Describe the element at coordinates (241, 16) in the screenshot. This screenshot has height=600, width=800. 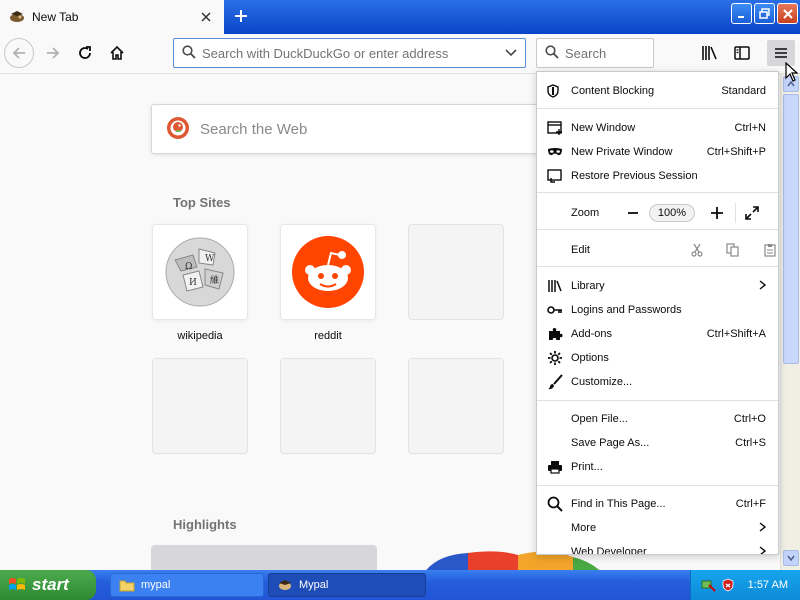
I see `new-tab-button` at that location.